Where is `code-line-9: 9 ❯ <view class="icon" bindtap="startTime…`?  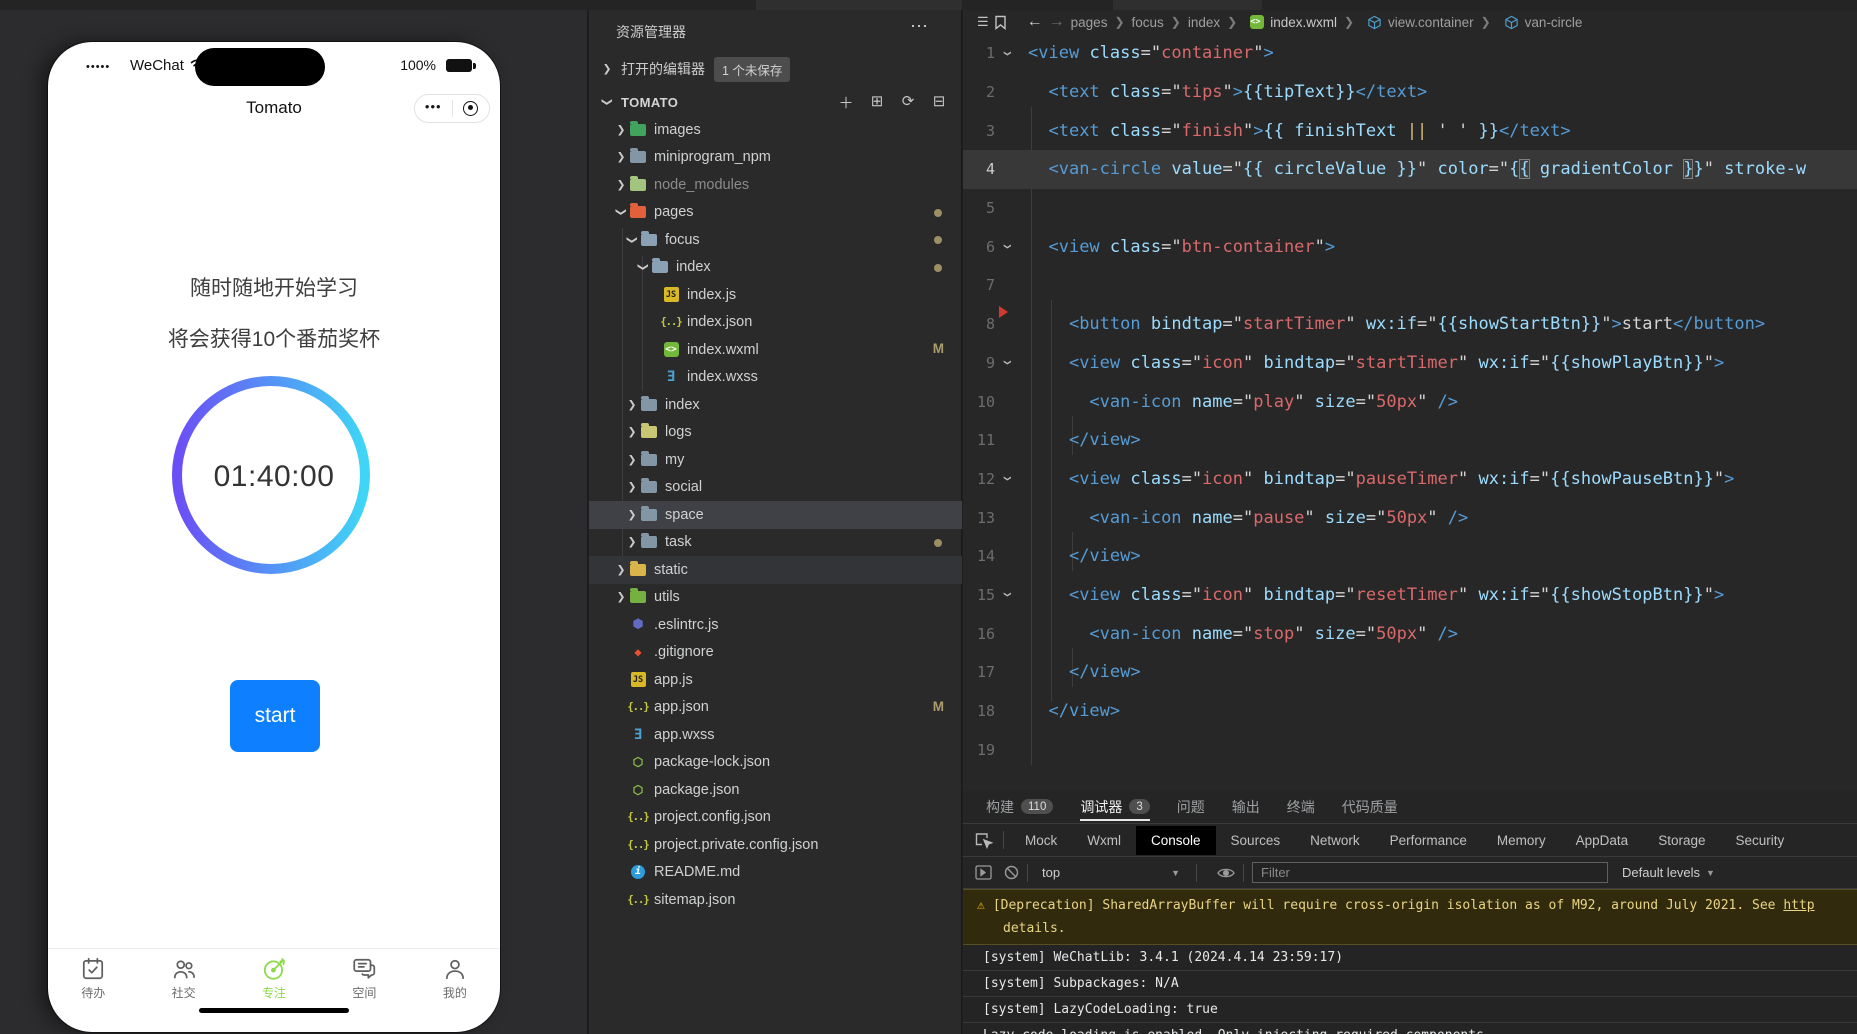
code-line-9: 9 ❯ <view class="icon" bindtap="startTime… is located at coordinates (1410, 363).